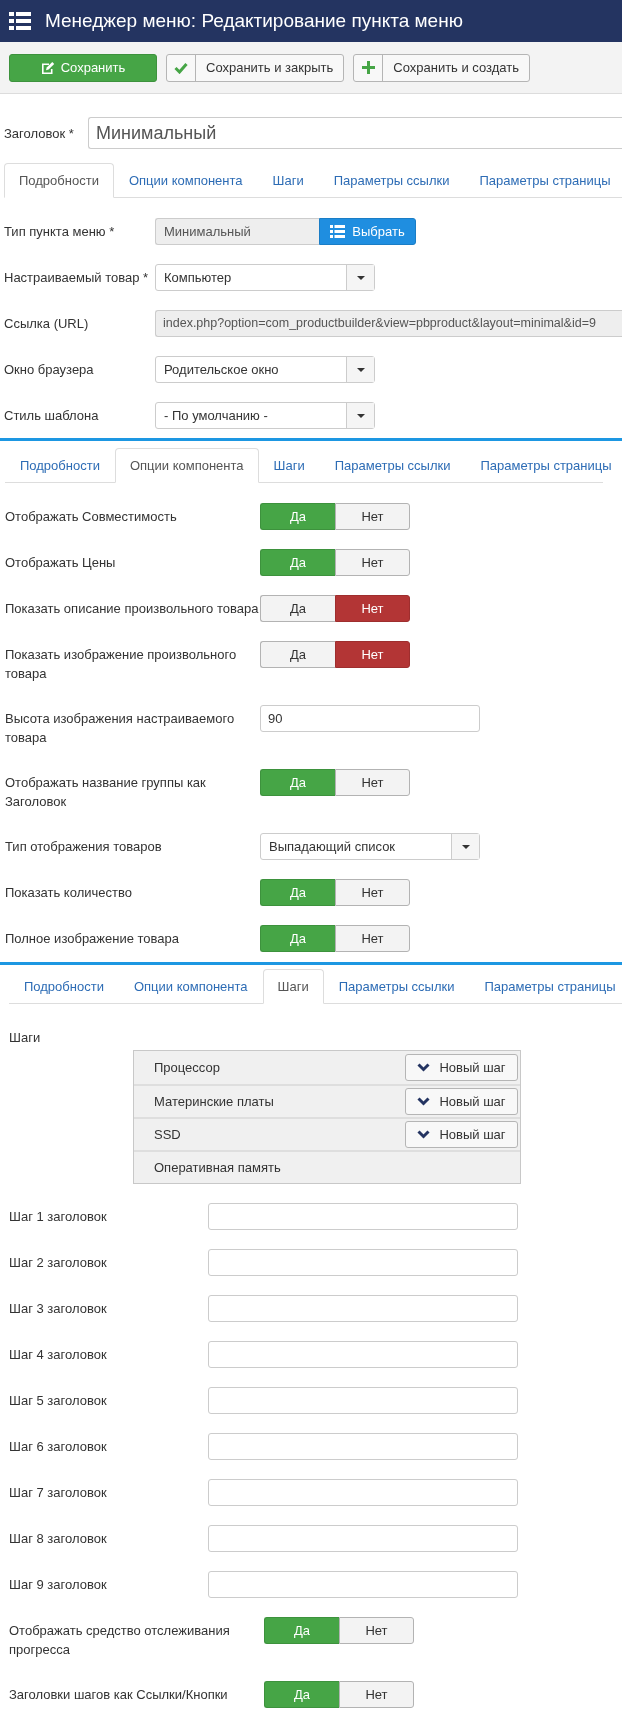 This screenshot has width=622, height=1715. What do you see at coordinates (368, 67) in the screenshot?
I see `plus-icon` at bounding box center [368, 67].